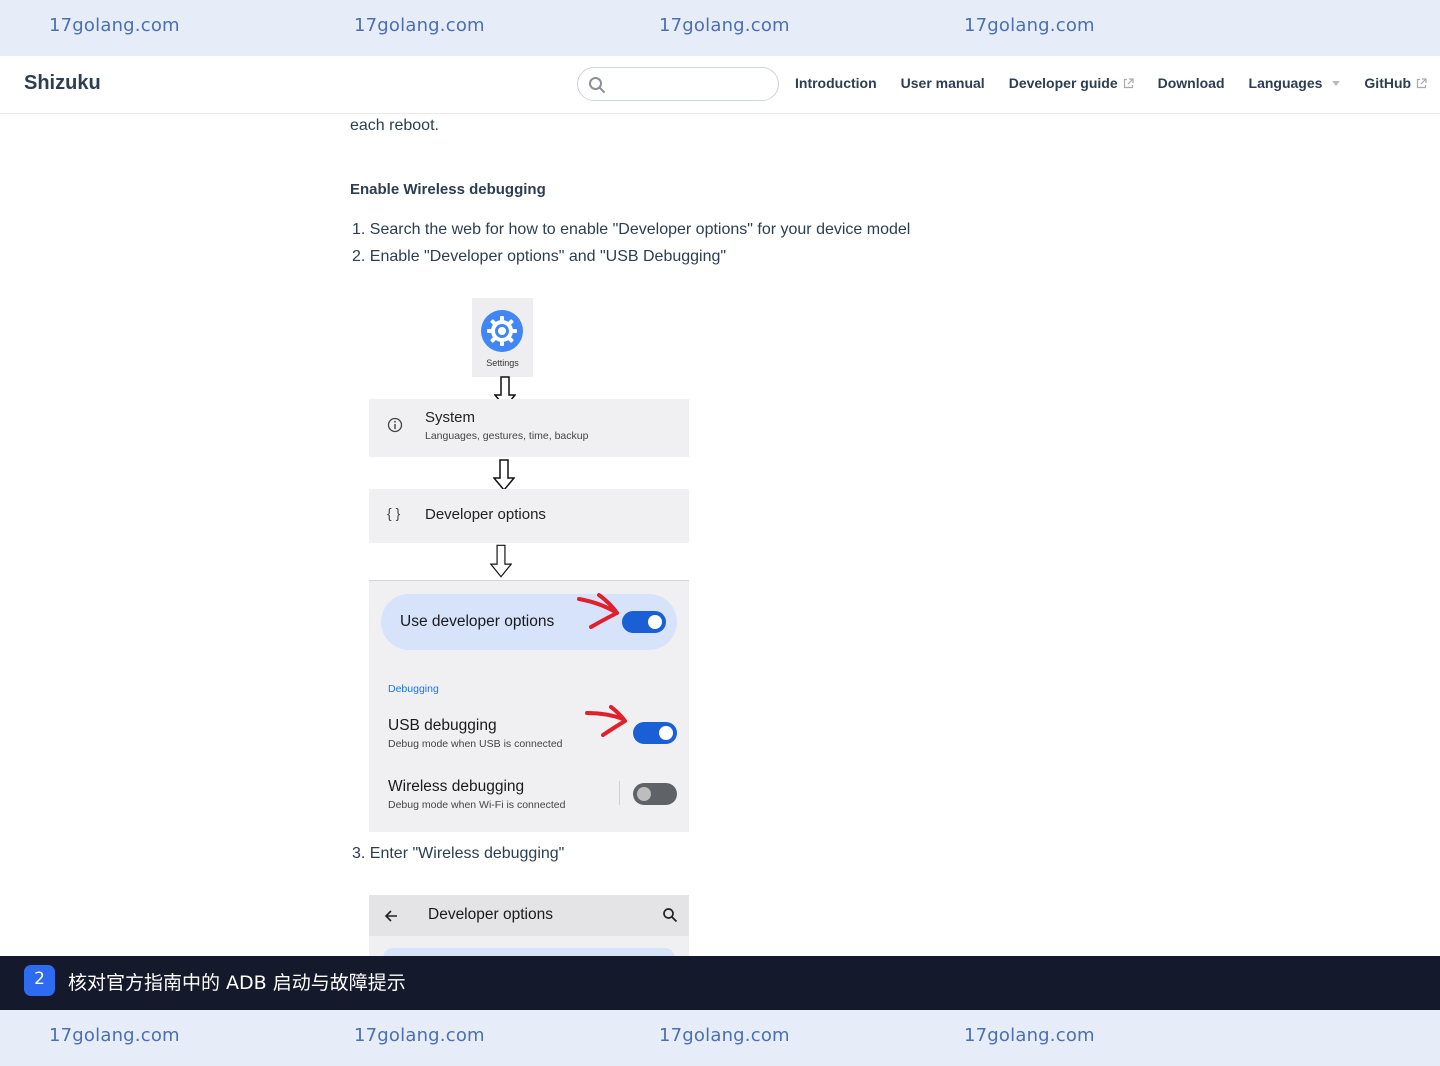  Describe the element at coordinates (39, 980) in the screenshot. I see `step-number-badge: 2` at that location.